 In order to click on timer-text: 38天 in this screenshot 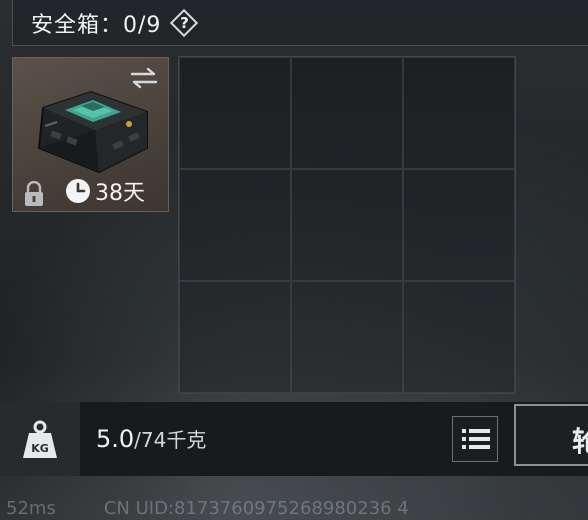, I will do `click(120, 193)`.